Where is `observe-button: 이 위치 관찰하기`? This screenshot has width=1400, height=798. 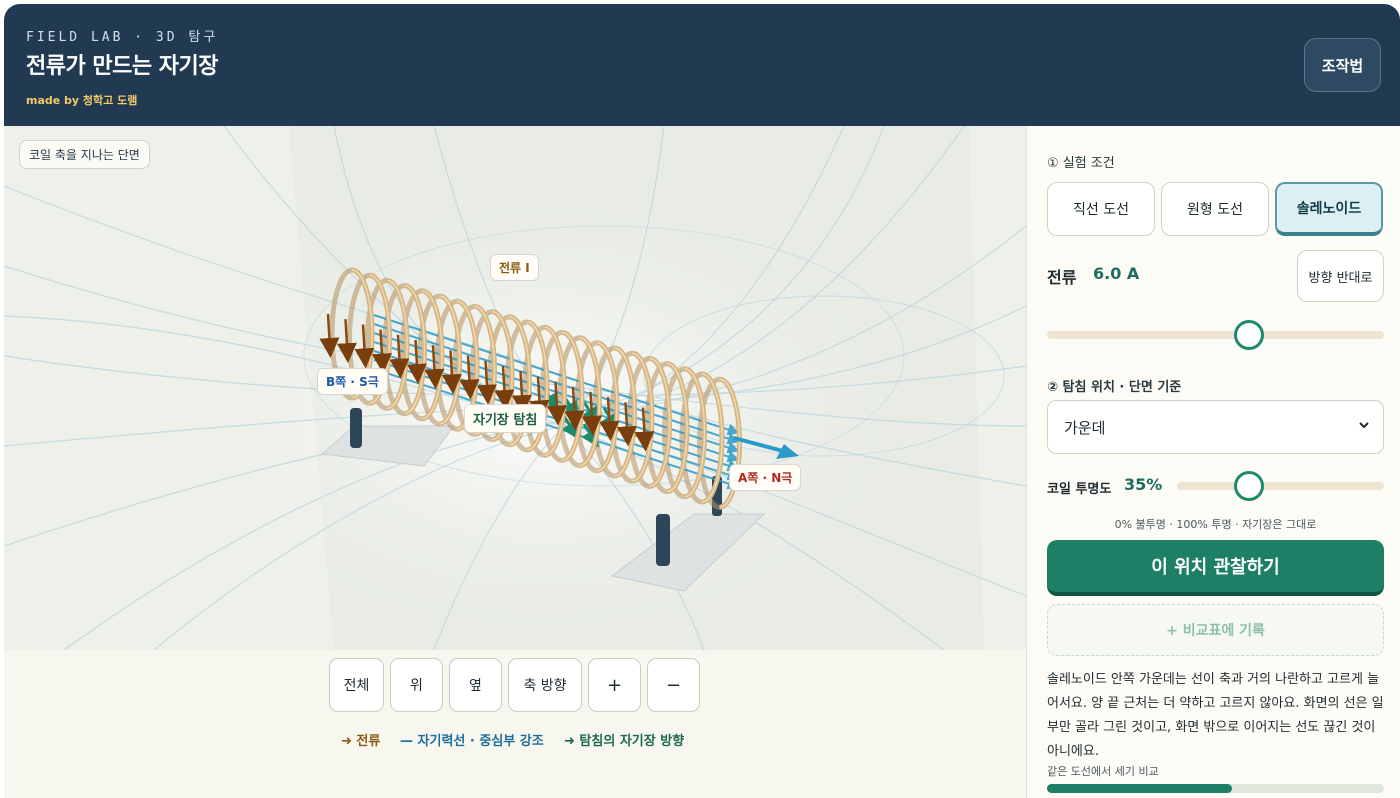 observe-button: 이 위치 관찰하기 is located at coordinates (1215, 568).